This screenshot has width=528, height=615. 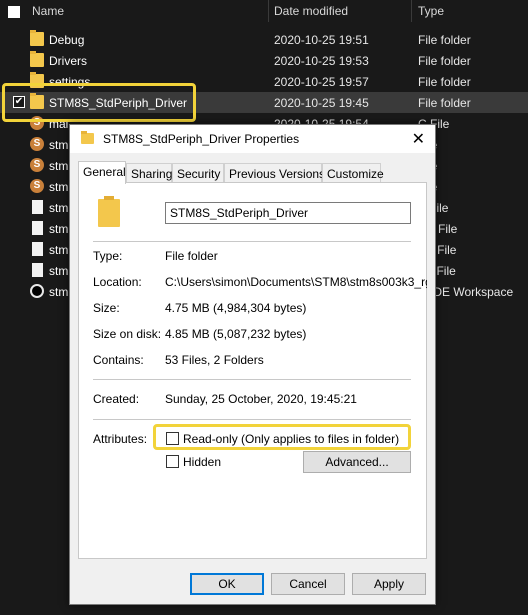 What do you see at coordinates (48, 11) in the screenshot?
I see `column-name: Name` at bounding box center [48, 11].